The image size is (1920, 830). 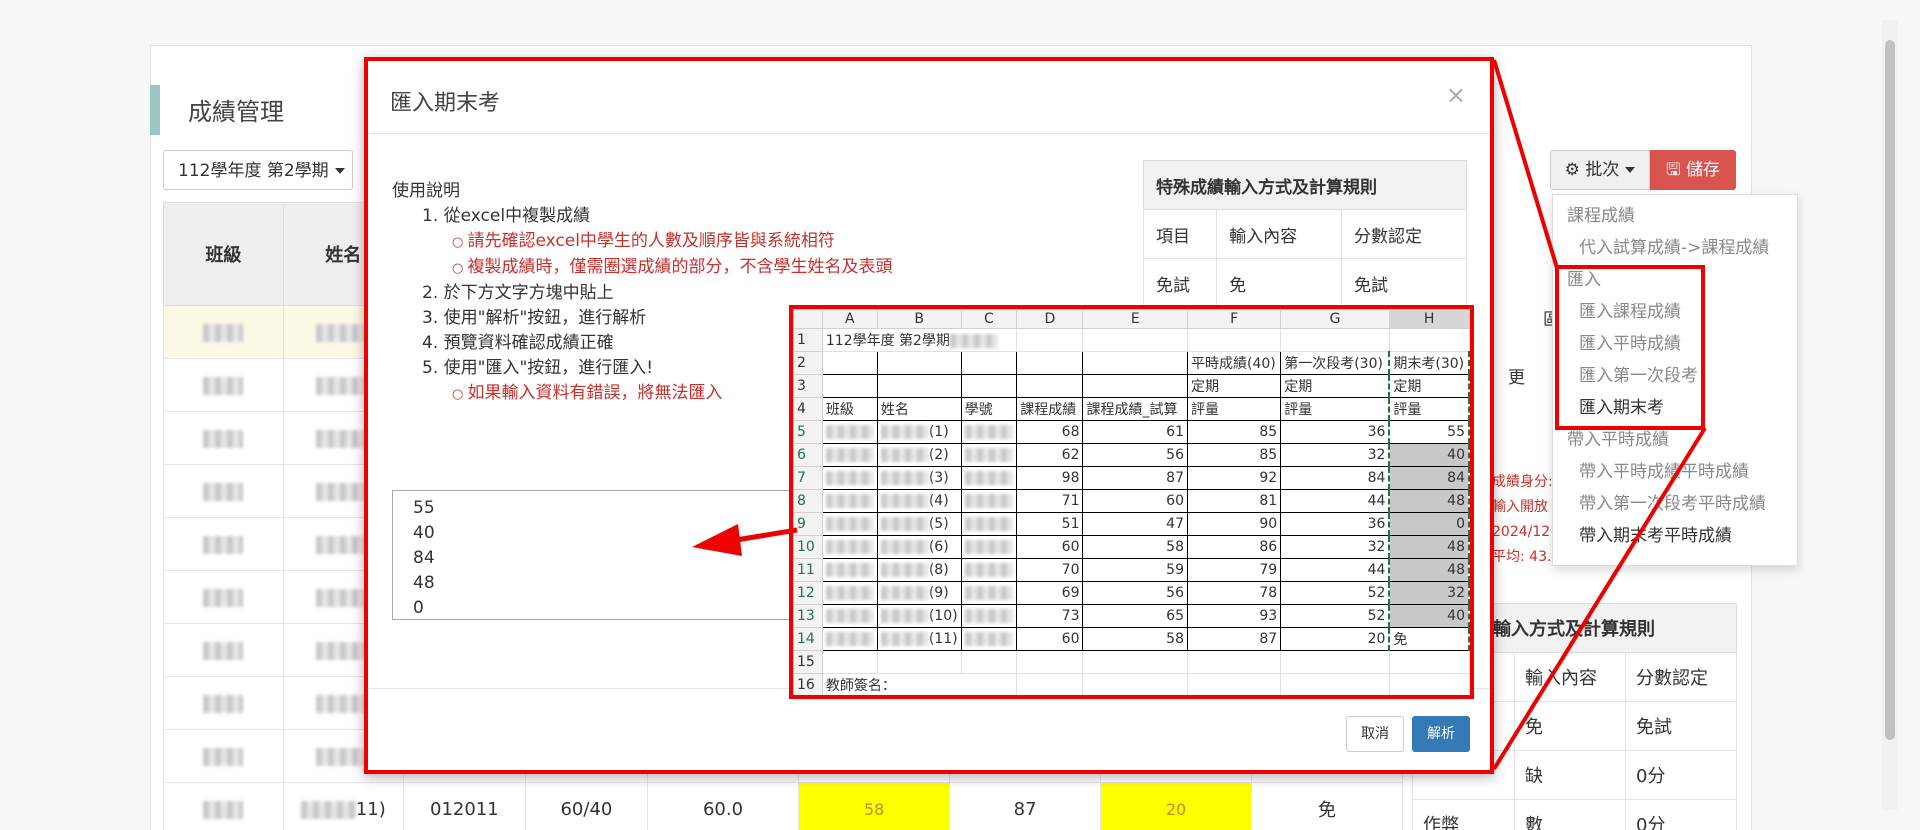 What do you see at coordinates (1050, 639) in the screenshot?
I see `excel-course: 60` at bounding box center [1050, 639].